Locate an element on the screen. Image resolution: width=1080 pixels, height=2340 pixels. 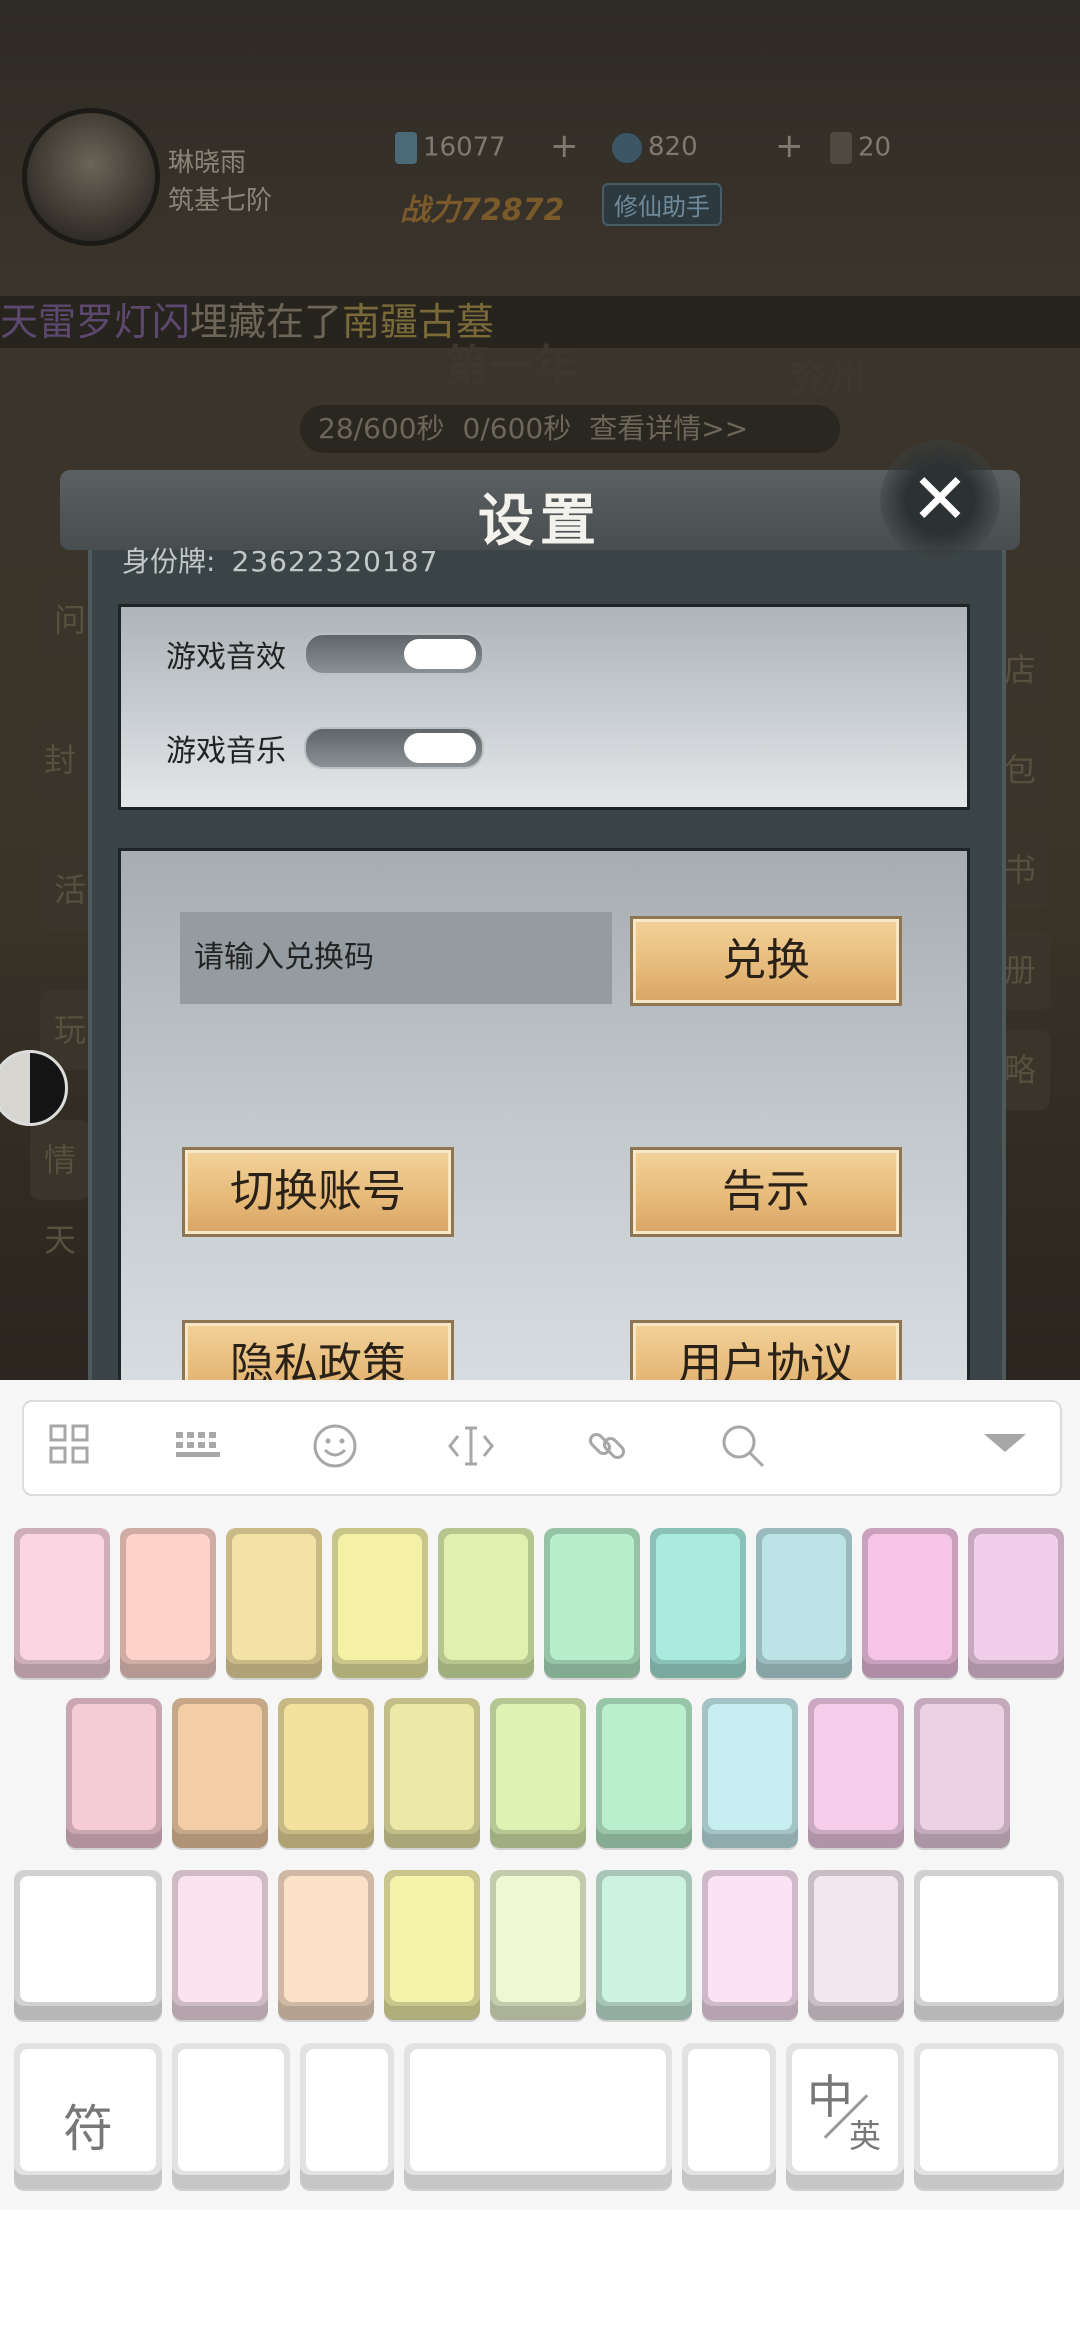
space-key is located at coordinates (538, 2116).